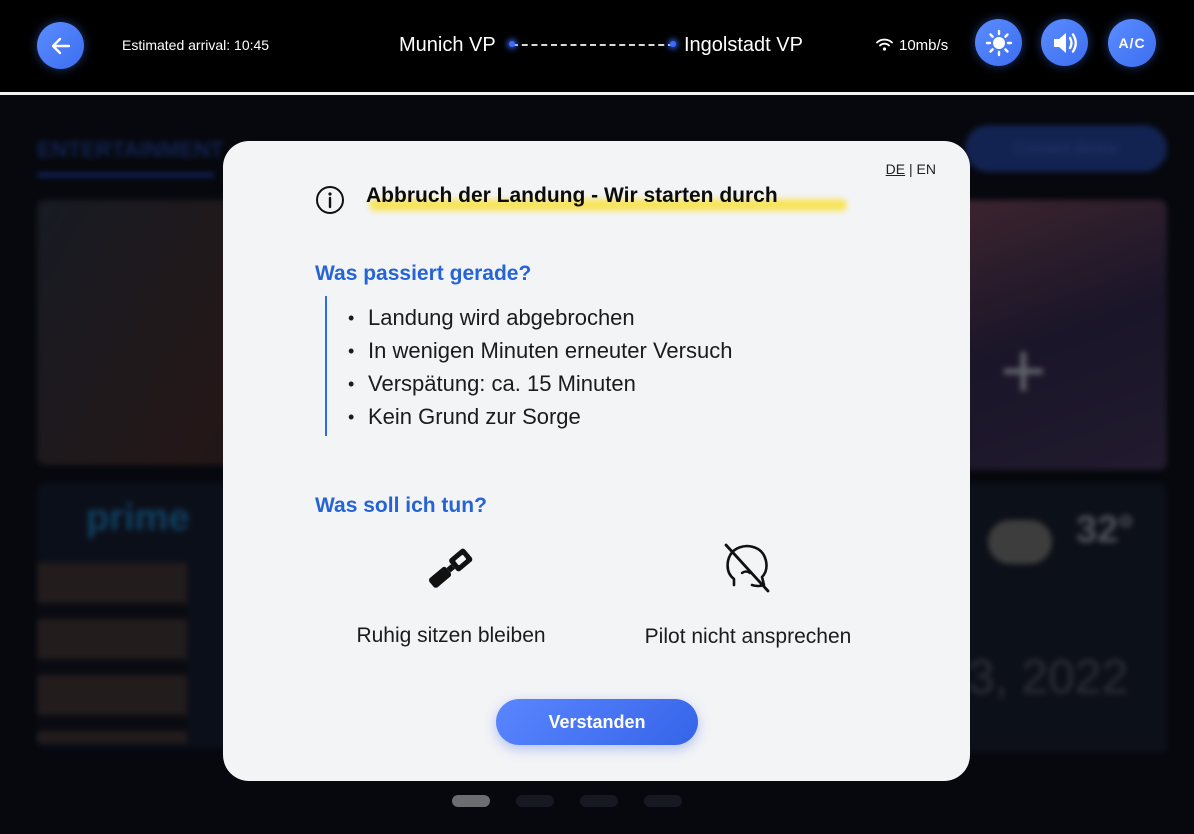  What do you see at coordinates (593, 45) in the screenshot?
I see `route-line` at bounding box center [593, 45].